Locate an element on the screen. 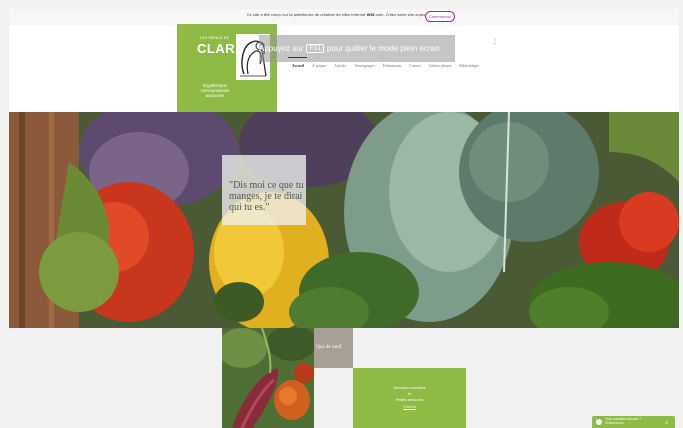  start-button: Commencer is located at coordinates (440, 16).